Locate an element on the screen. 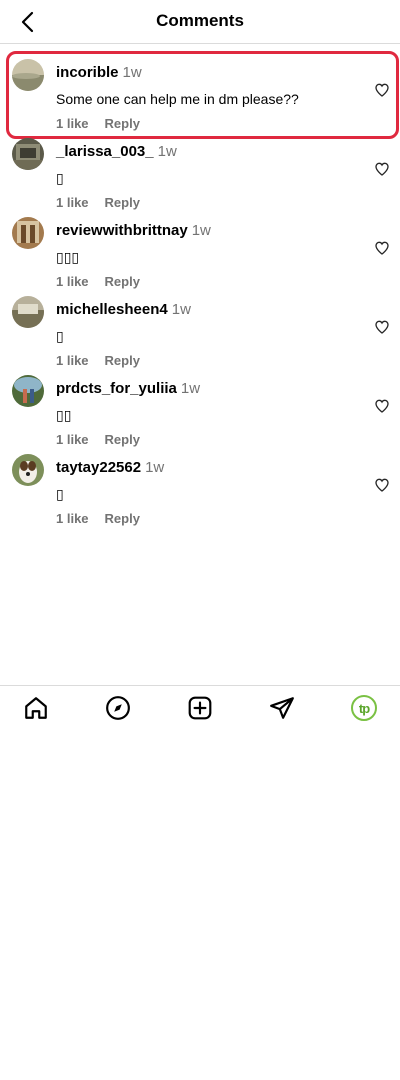 The height and width of the screenshot is (1080, 400). explore-icon is located at coordinates (118, 708).